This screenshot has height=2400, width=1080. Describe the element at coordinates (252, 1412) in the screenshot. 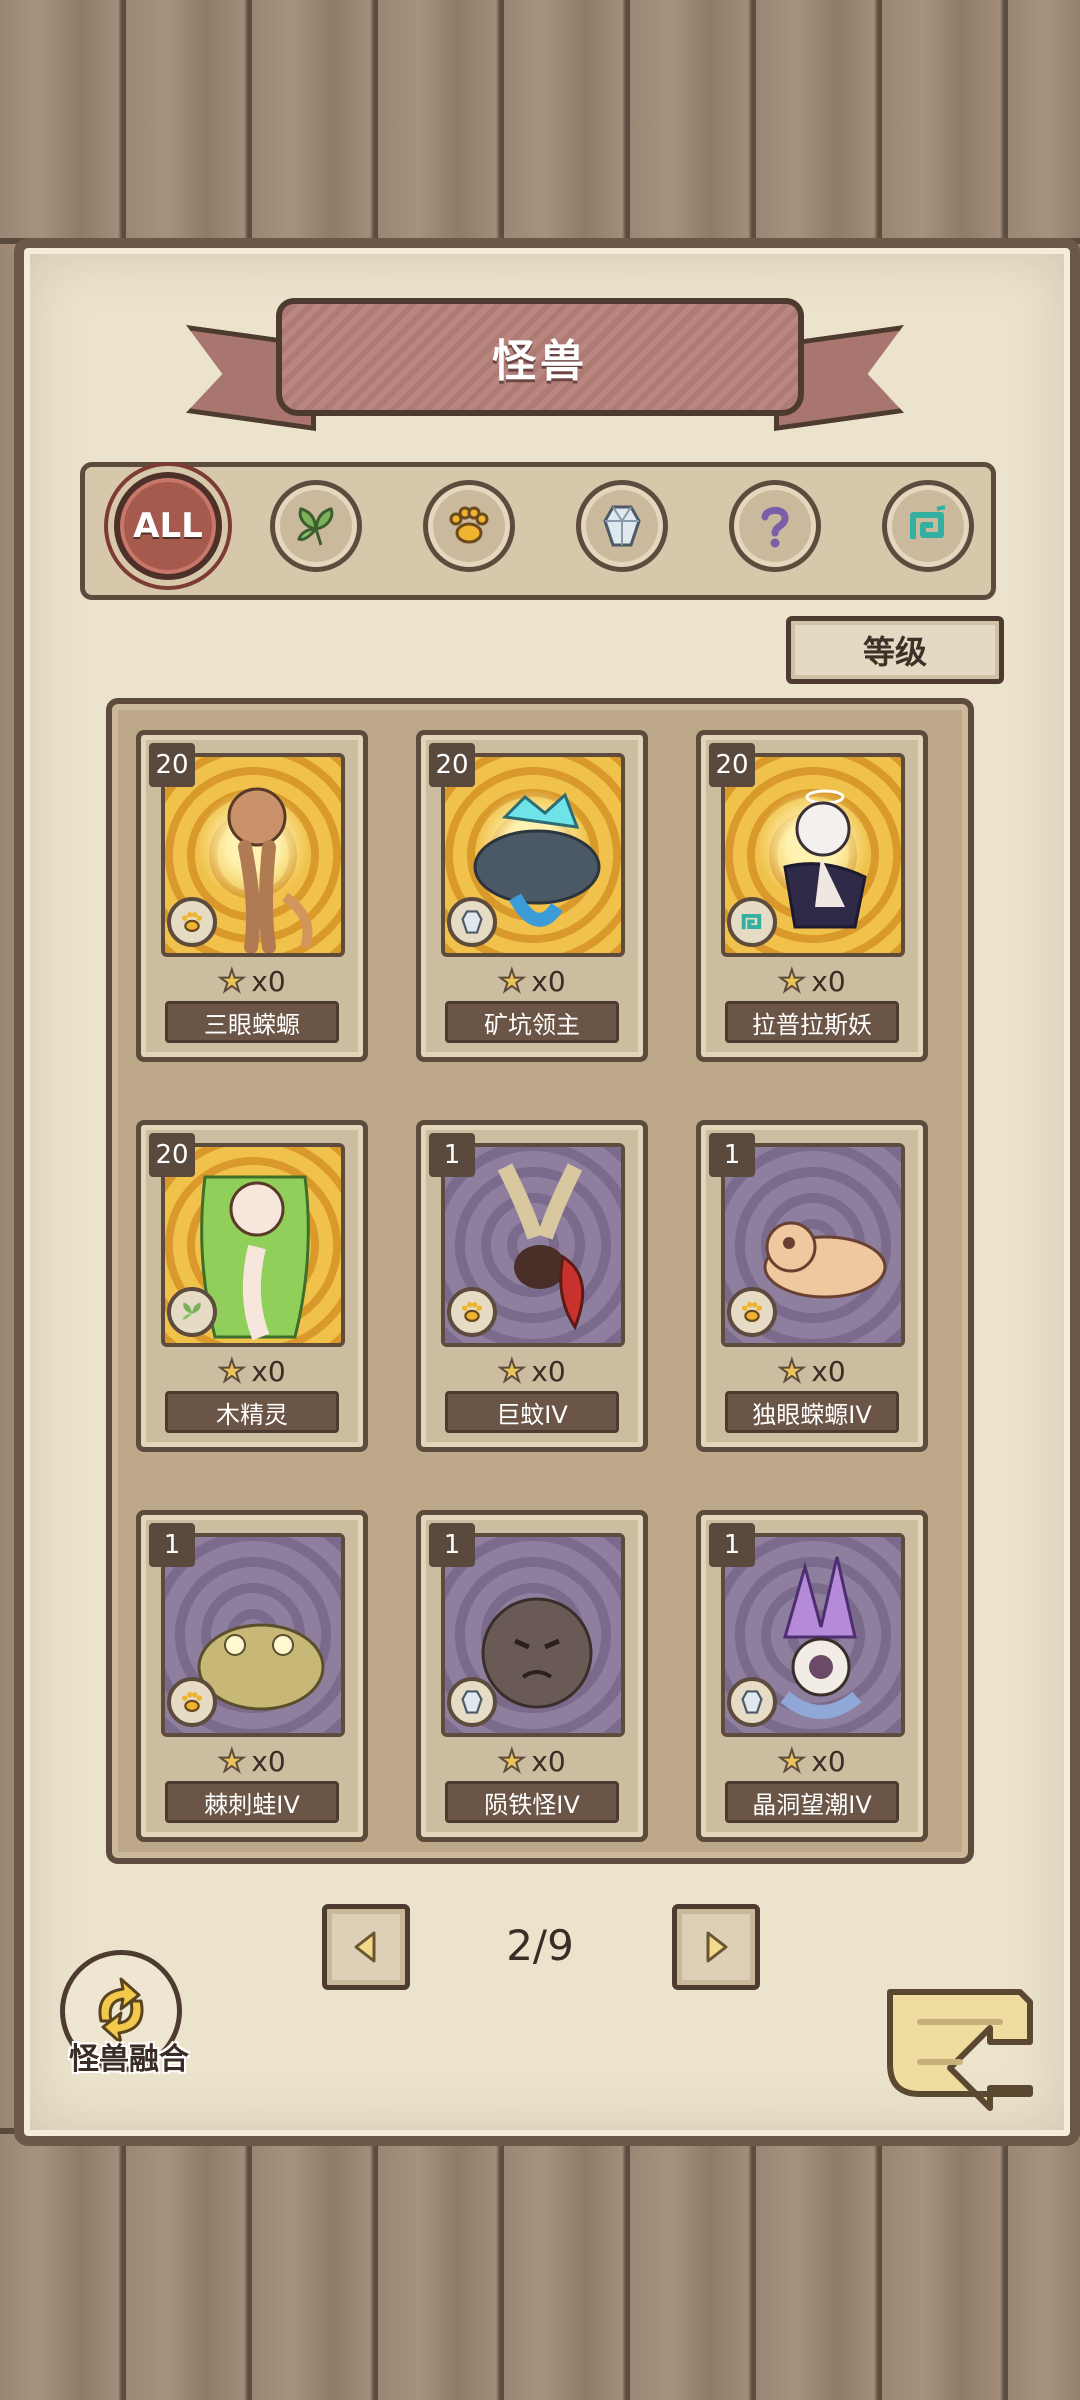

I see `monster-name: 木精灵` at that location.